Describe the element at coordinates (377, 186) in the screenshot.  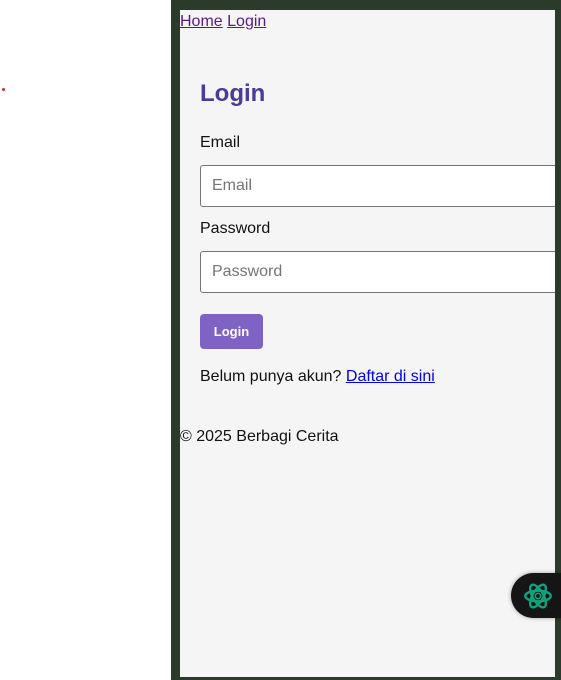
I see `email-field` at that location.